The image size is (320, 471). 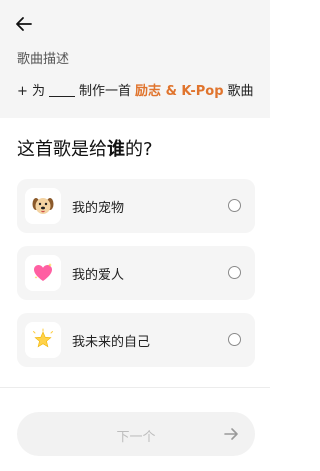 What do you see at coordinates (98, 208) in the screenshot?
I see `option-label: 我的宠物` at bounding box center [98, 208].